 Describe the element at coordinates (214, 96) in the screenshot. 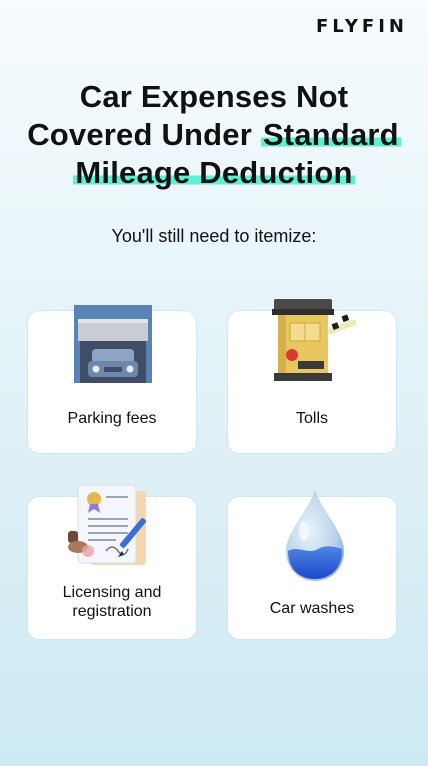

I see `title-line-1: Car Expenses Not` at that location.